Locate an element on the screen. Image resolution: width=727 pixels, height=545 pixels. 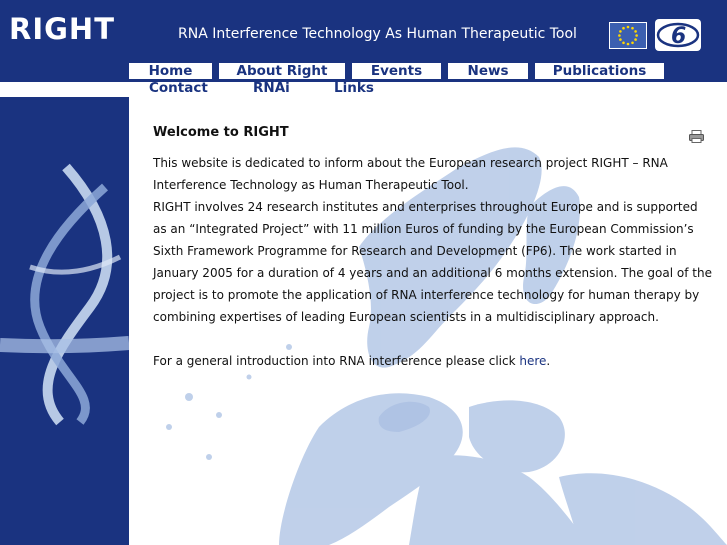
nav-events: Events is located at coordinates (396, 71).